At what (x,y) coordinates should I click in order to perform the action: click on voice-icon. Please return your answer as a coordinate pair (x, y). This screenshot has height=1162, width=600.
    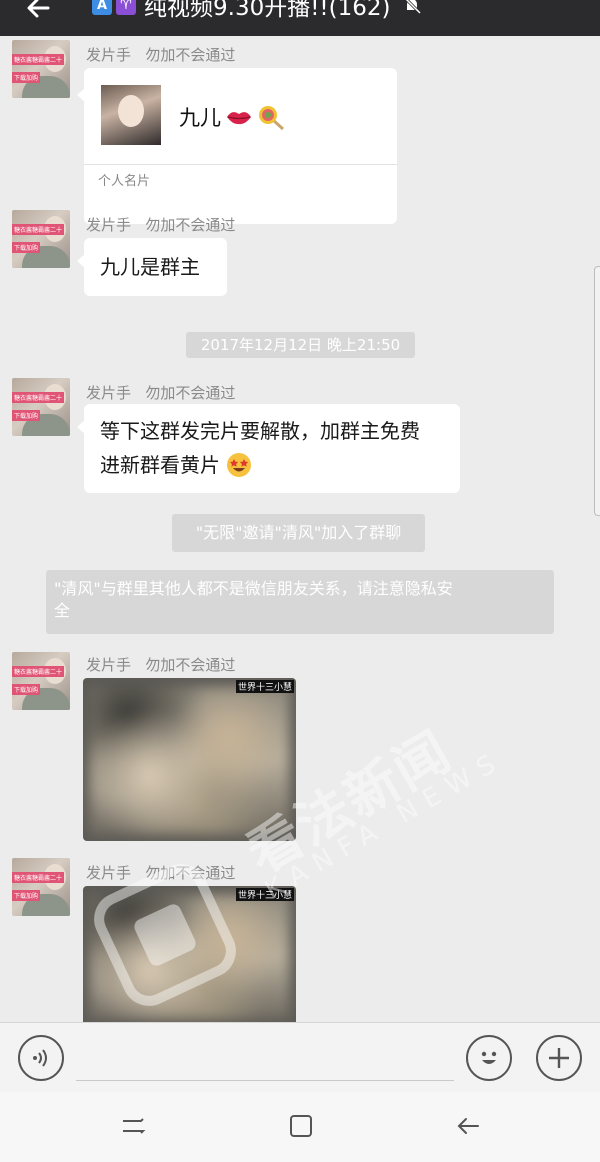
    Looking at the image, I should click on (40, 1058).